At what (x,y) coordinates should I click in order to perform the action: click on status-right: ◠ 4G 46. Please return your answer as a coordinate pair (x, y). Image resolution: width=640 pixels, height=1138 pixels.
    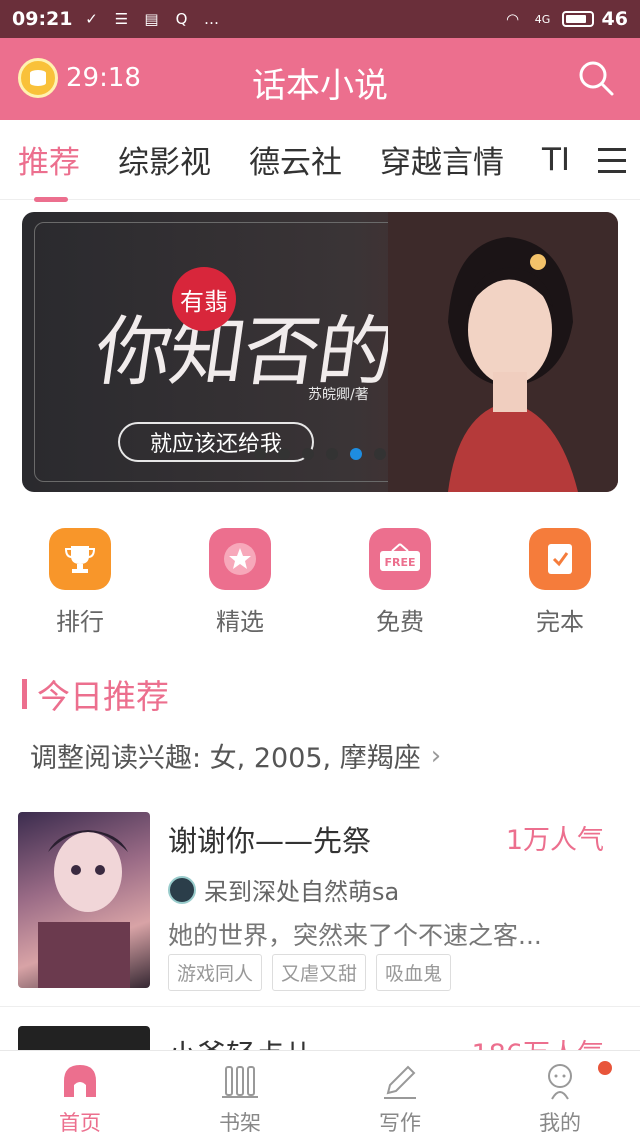
    Looking at the image, I should click on (565, 19).